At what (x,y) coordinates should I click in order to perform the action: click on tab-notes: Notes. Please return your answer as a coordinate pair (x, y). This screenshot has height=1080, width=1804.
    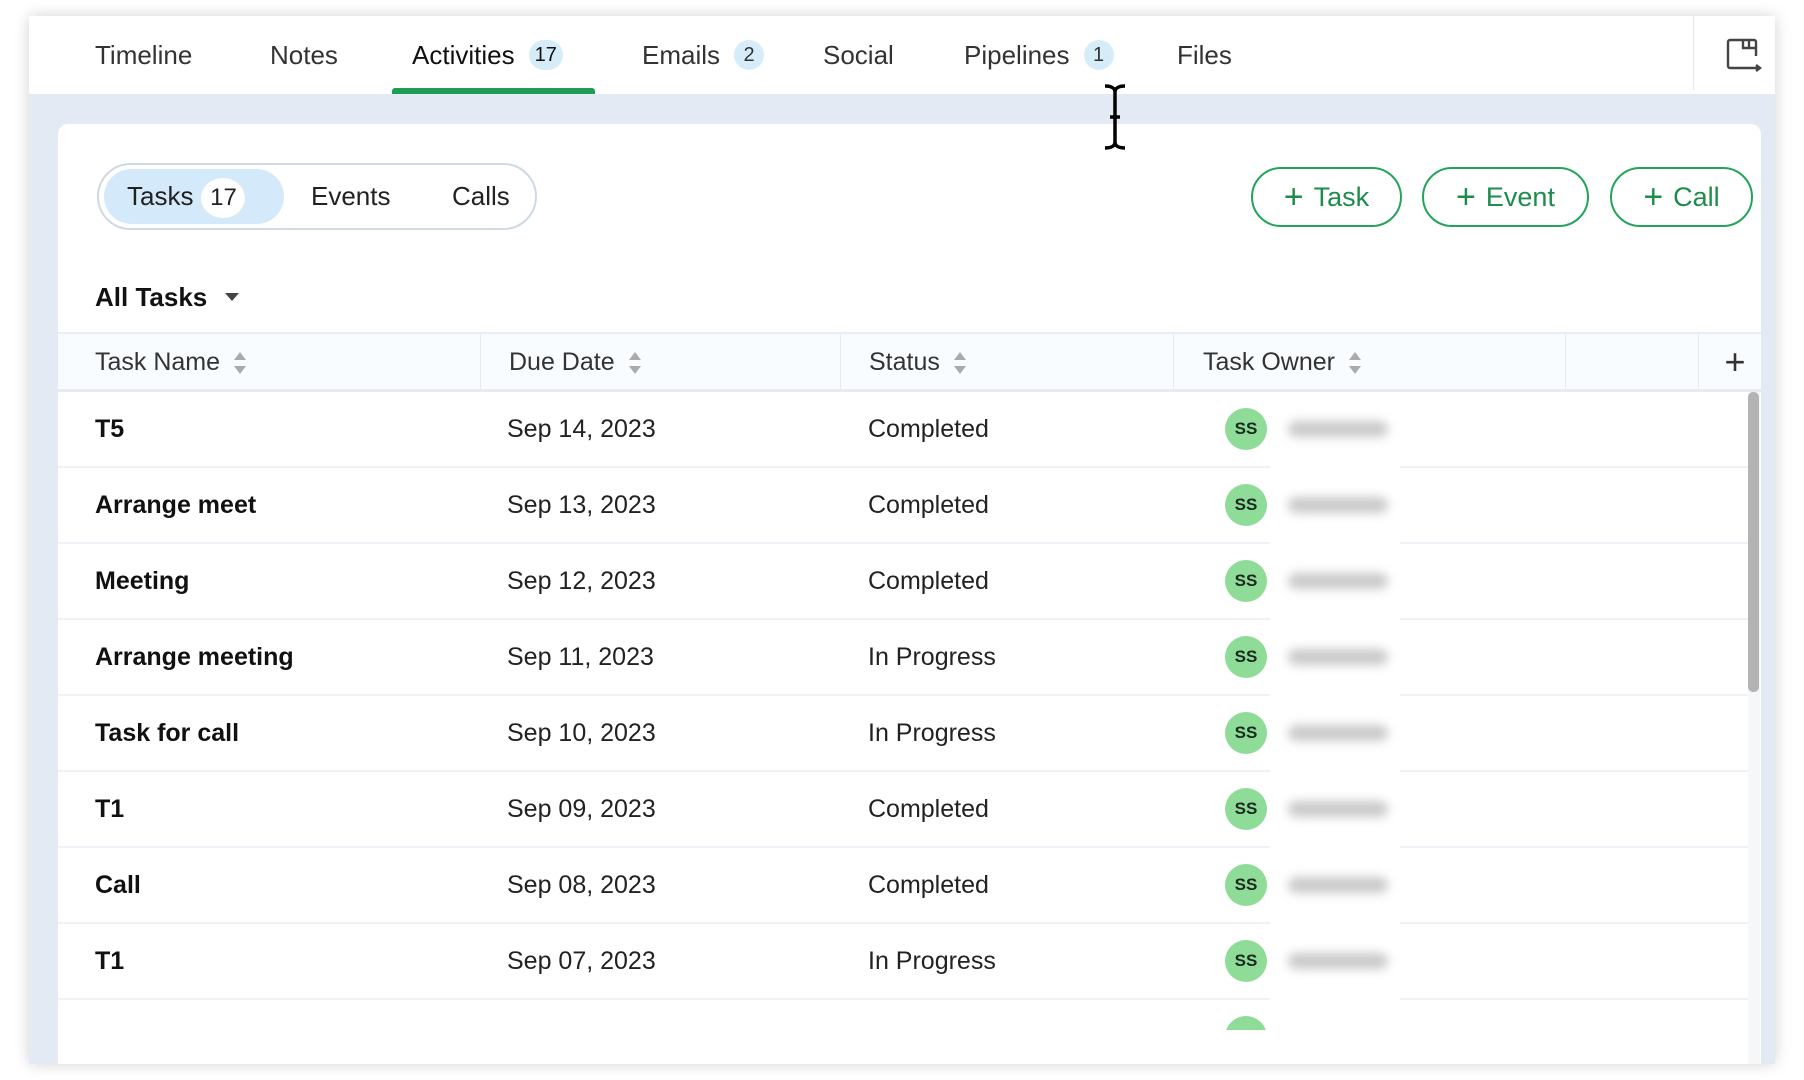
    Looking at the image, I should click on (304, 55).